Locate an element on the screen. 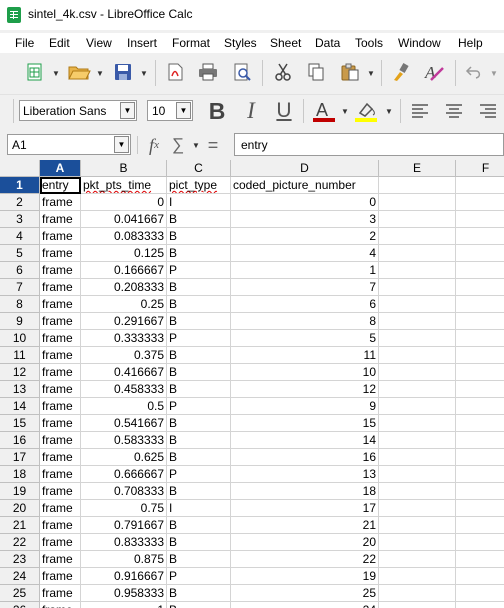 This screenshot has height=608, width=504. row-header: 3 is located at coordinates (20, 219).